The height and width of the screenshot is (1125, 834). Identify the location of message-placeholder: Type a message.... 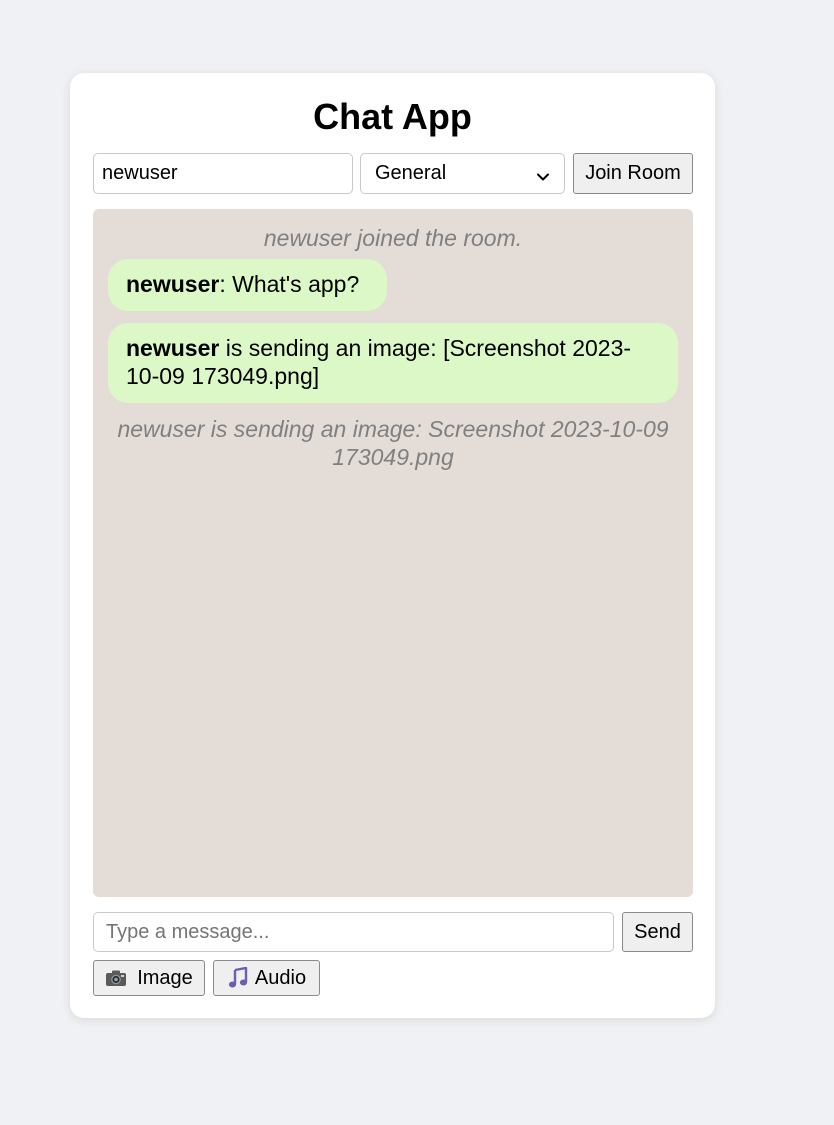
(188, 931).